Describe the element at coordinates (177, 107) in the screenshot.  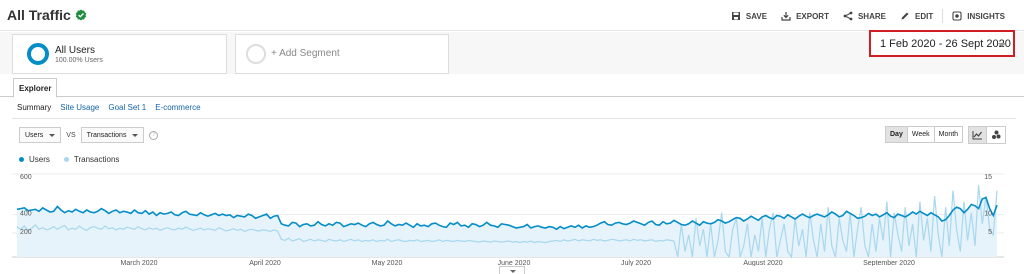
I see `subtab-ecommerce: E-commerce` at that location.